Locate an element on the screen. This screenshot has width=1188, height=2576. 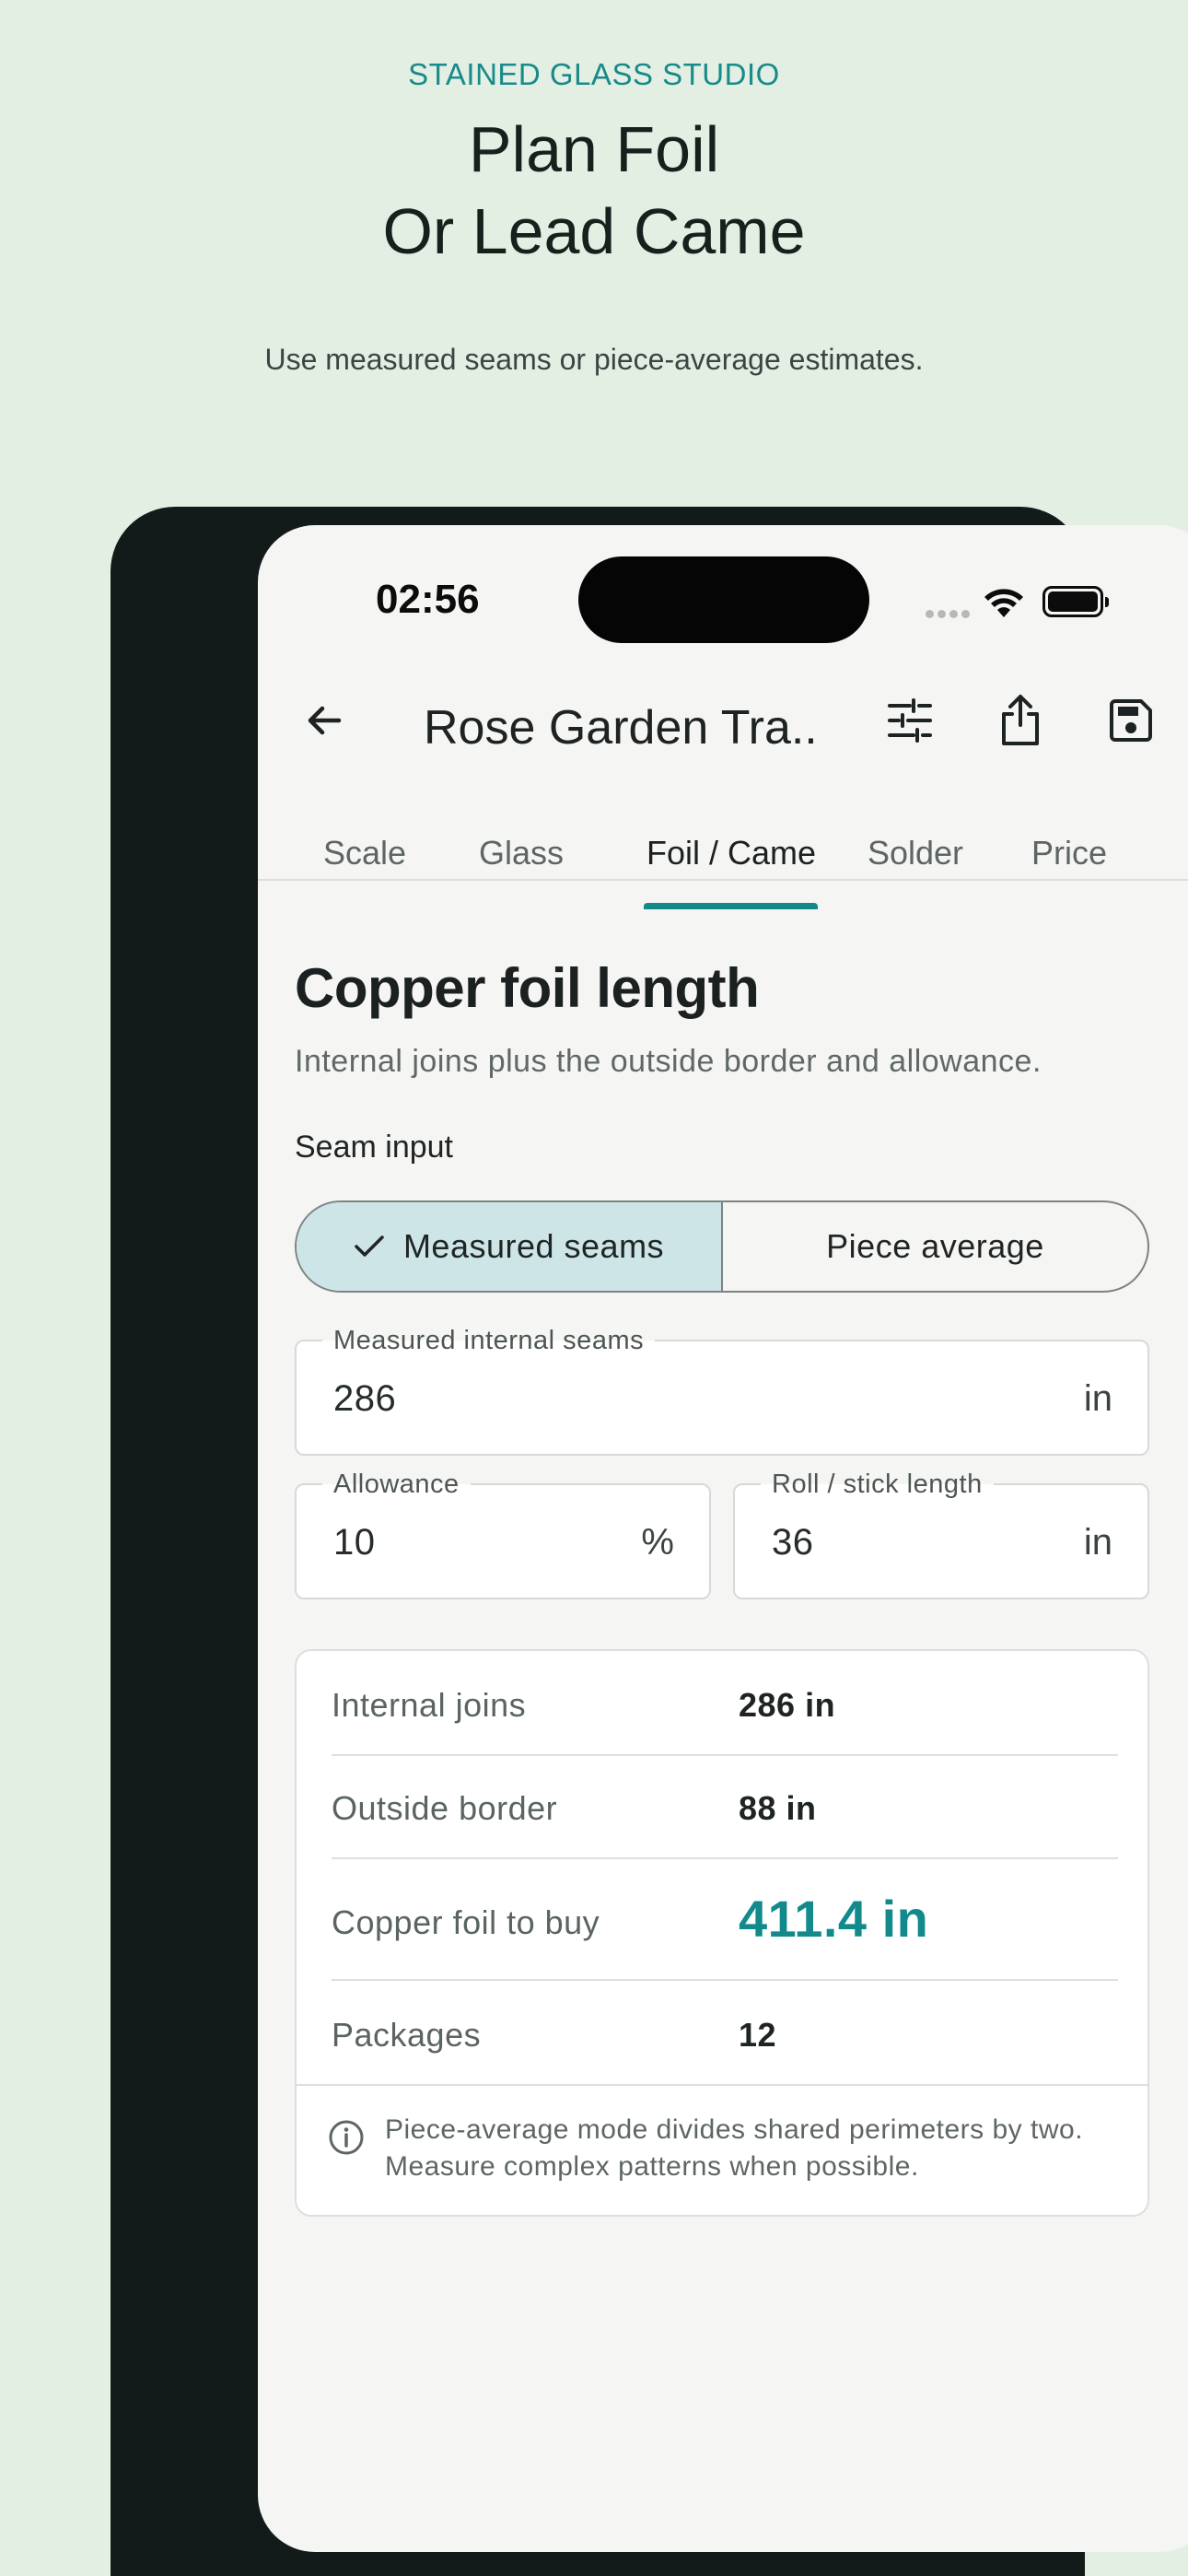
allowance-value: 10 is located at coordinates (354, 1542).